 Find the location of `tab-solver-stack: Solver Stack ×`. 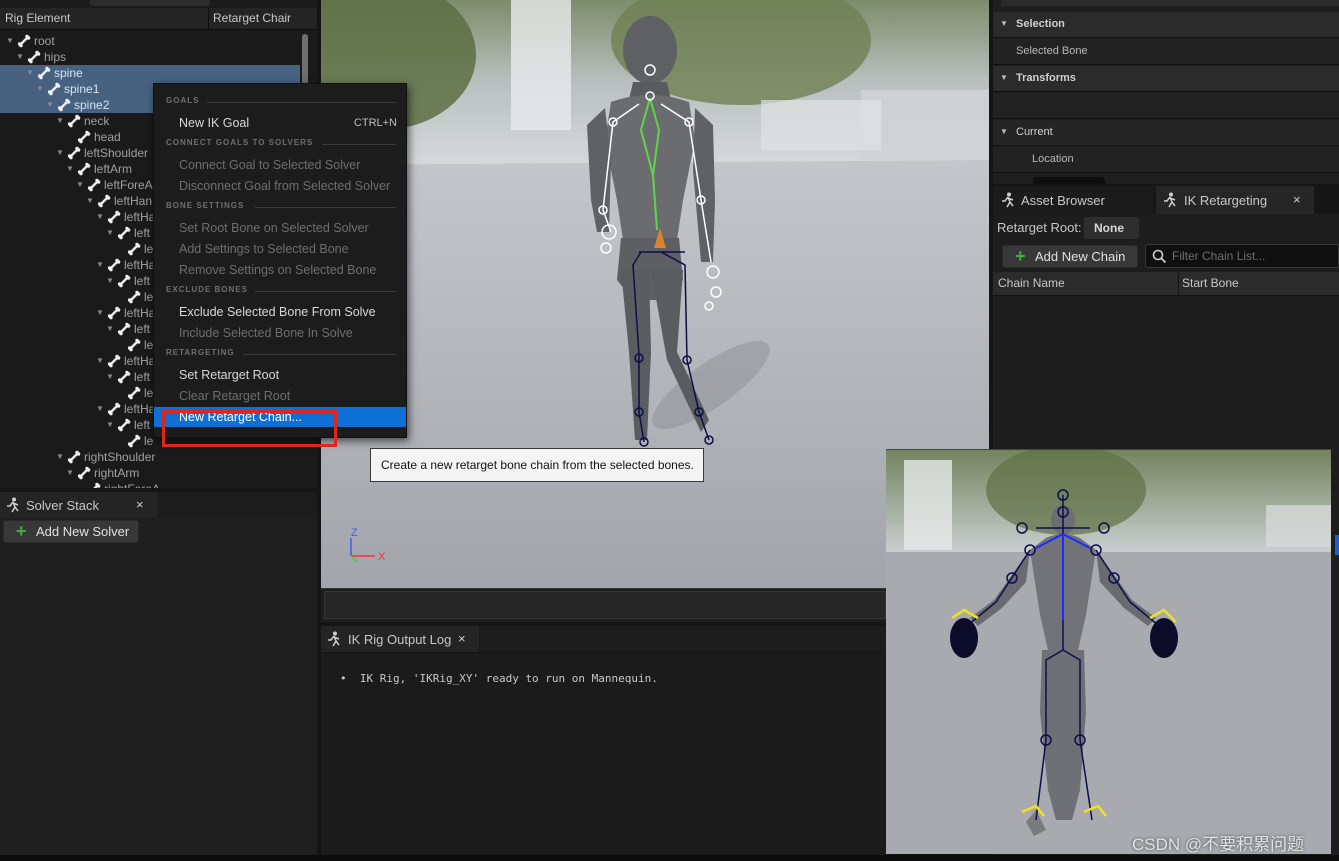

tab-solver-stack: Solver Stack × is located at coordinates (79, 505).